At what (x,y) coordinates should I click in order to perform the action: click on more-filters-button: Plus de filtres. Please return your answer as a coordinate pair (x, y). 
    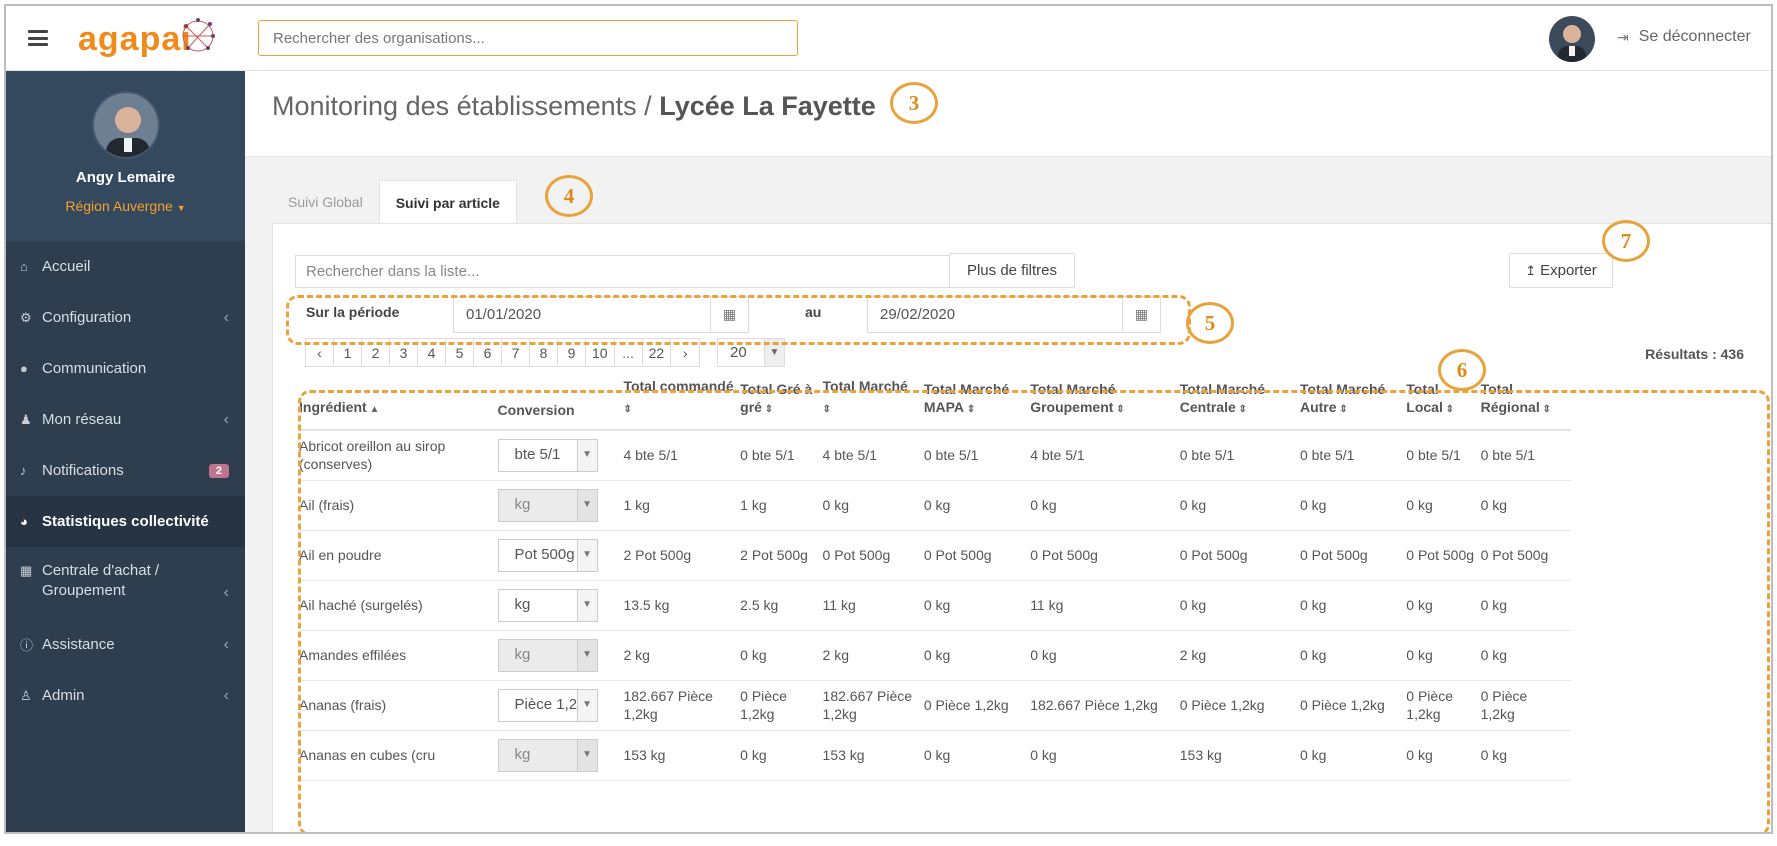
    Looking at the image, I should click on (1012, 270).